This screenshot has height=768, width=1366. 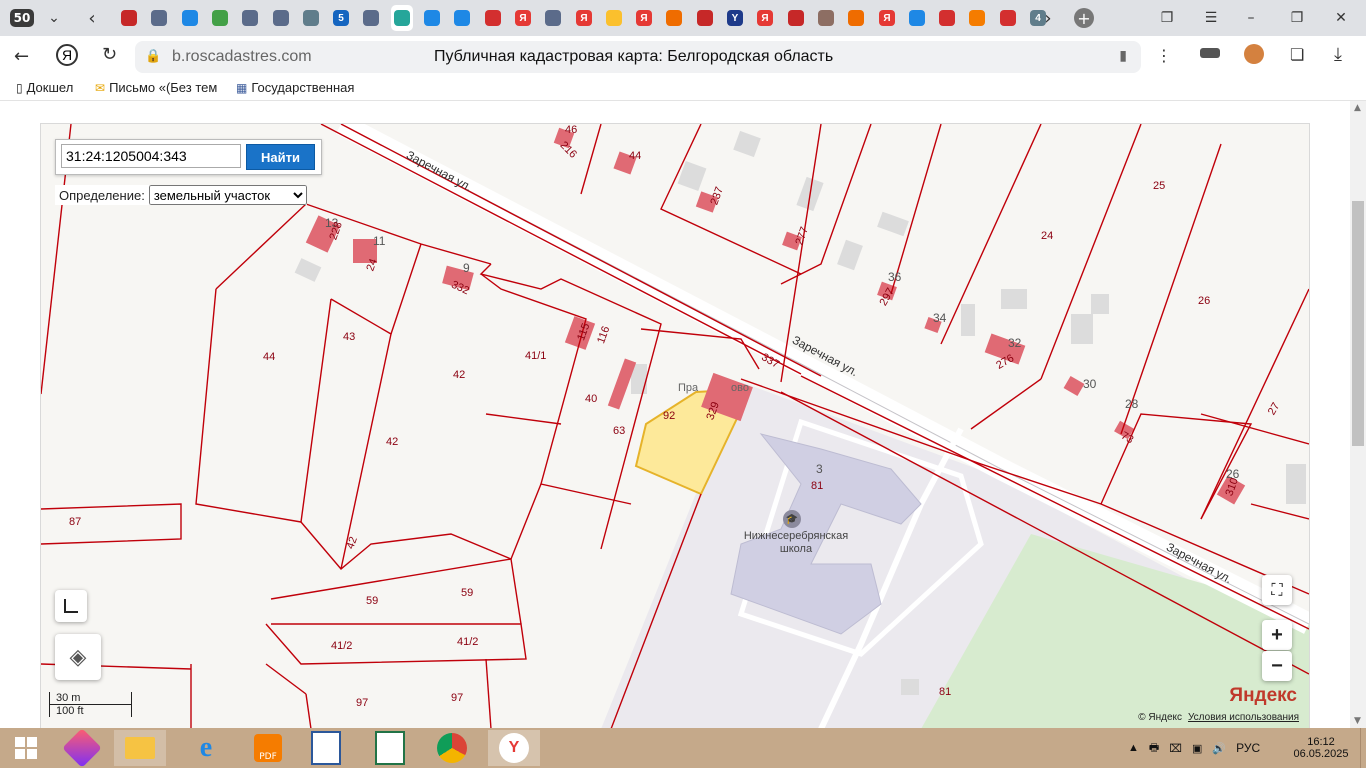 I want to click on cadastral-number-input, so click(x=151, y=156).